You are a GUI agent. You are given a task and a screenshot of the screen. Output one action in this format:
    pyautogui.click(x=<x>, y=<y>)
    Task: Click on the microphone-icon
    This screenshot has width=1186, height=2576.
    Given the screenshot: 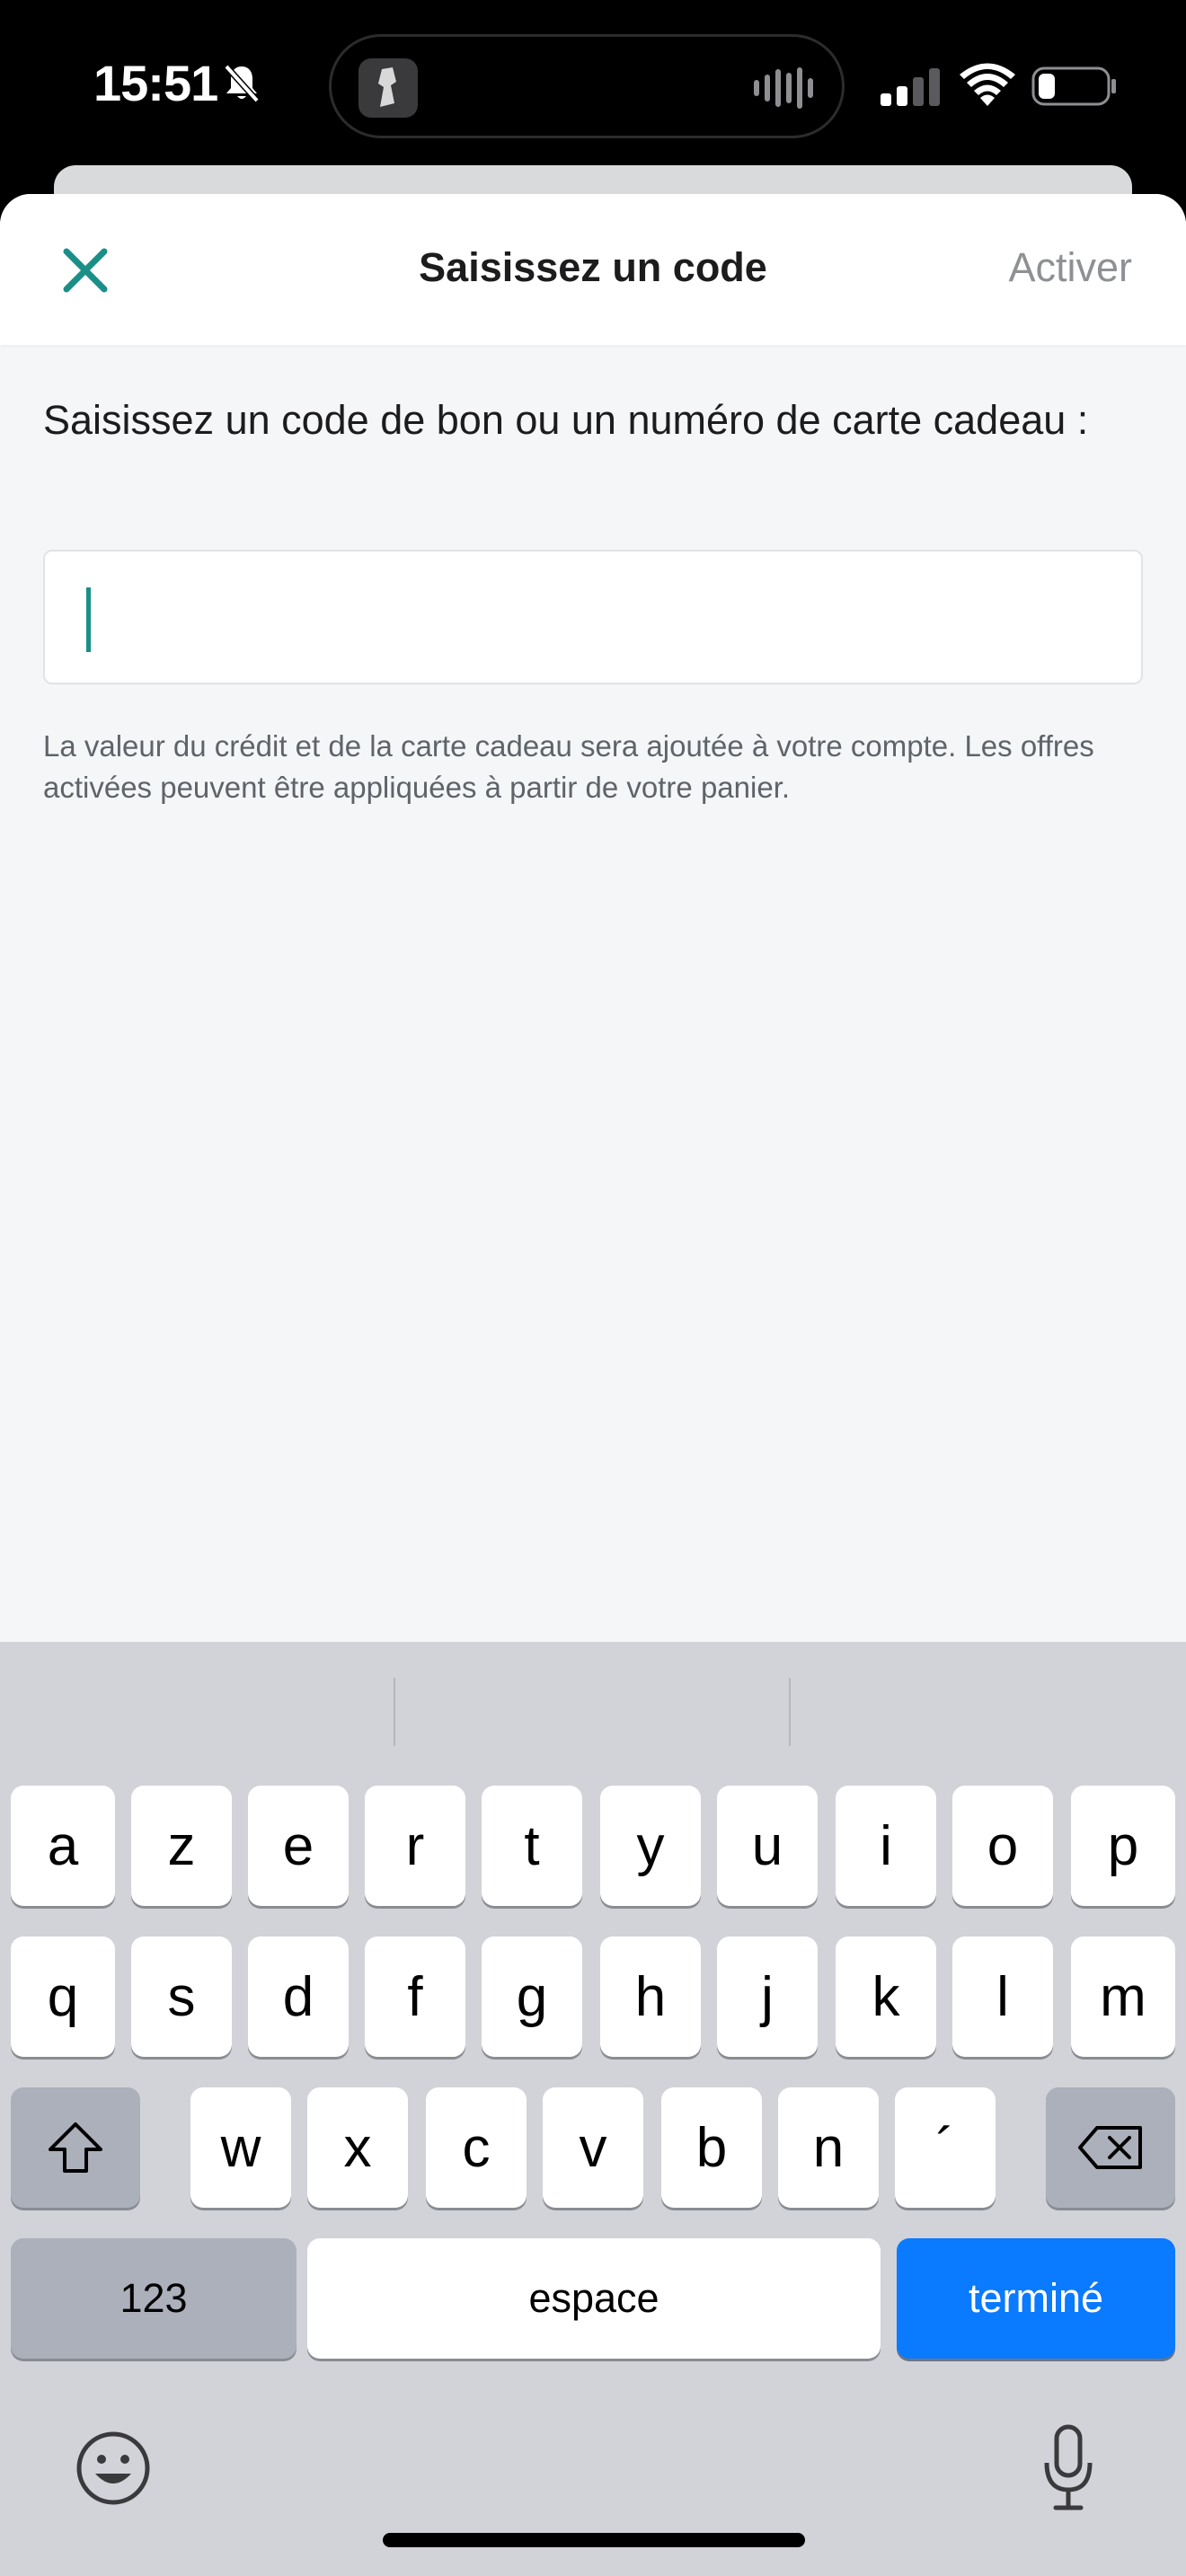 What is the action you would take?
    pyautogui.click(x=1068, y=2468)
    